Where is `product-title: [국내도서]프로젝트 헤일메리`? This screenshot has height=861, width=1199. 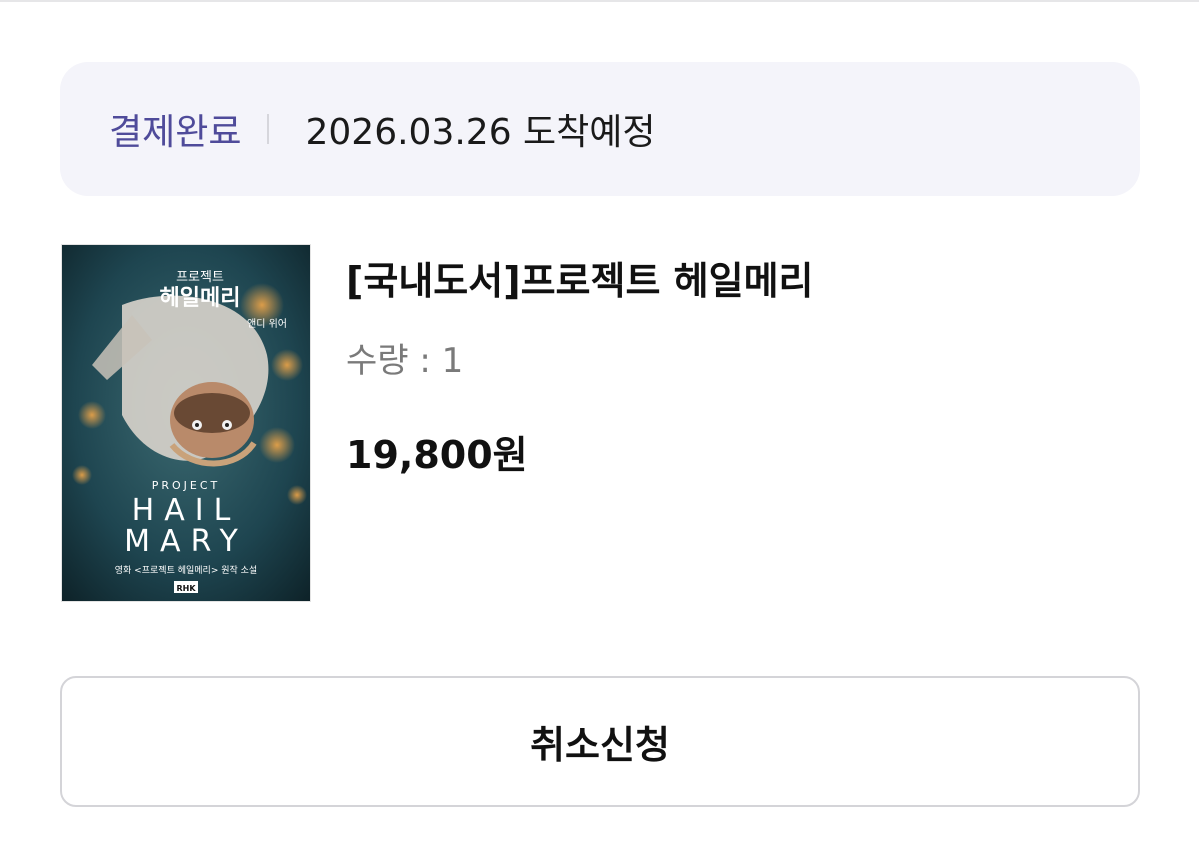
product-title: [국내도서]프로젝트 헤일메리 is located at coordinates (580, 277).